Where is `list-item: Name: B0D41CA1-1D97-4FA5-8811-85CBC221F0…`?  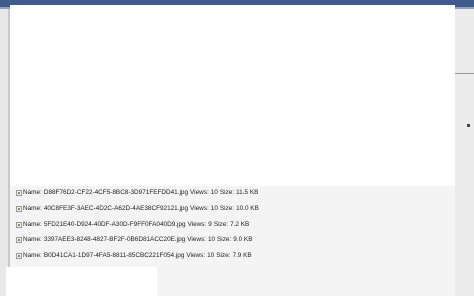 list-item: Name: B0D41CA1-1D97-4FA5-8811-85CBC221F0… is located at coordinates (137, 256).